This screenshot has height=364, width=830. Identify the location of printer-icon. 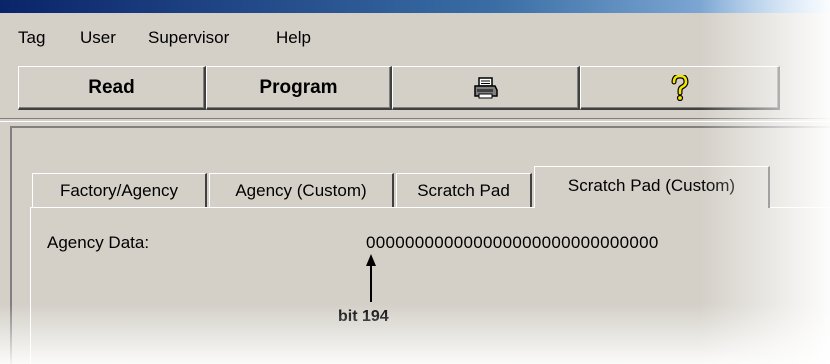
(485, 87).